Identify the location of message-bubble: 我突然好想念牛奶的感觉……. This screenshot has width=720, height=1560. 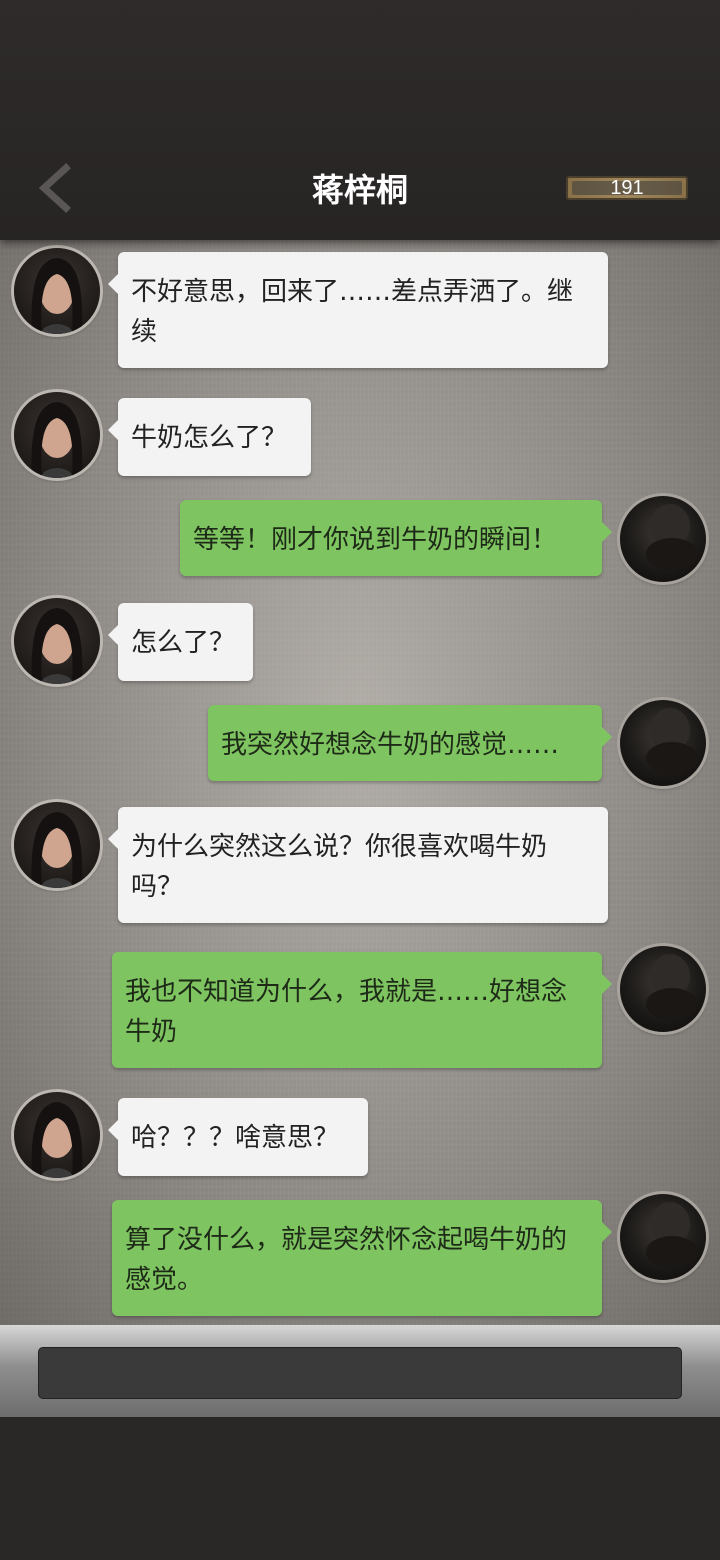
(410, 743).